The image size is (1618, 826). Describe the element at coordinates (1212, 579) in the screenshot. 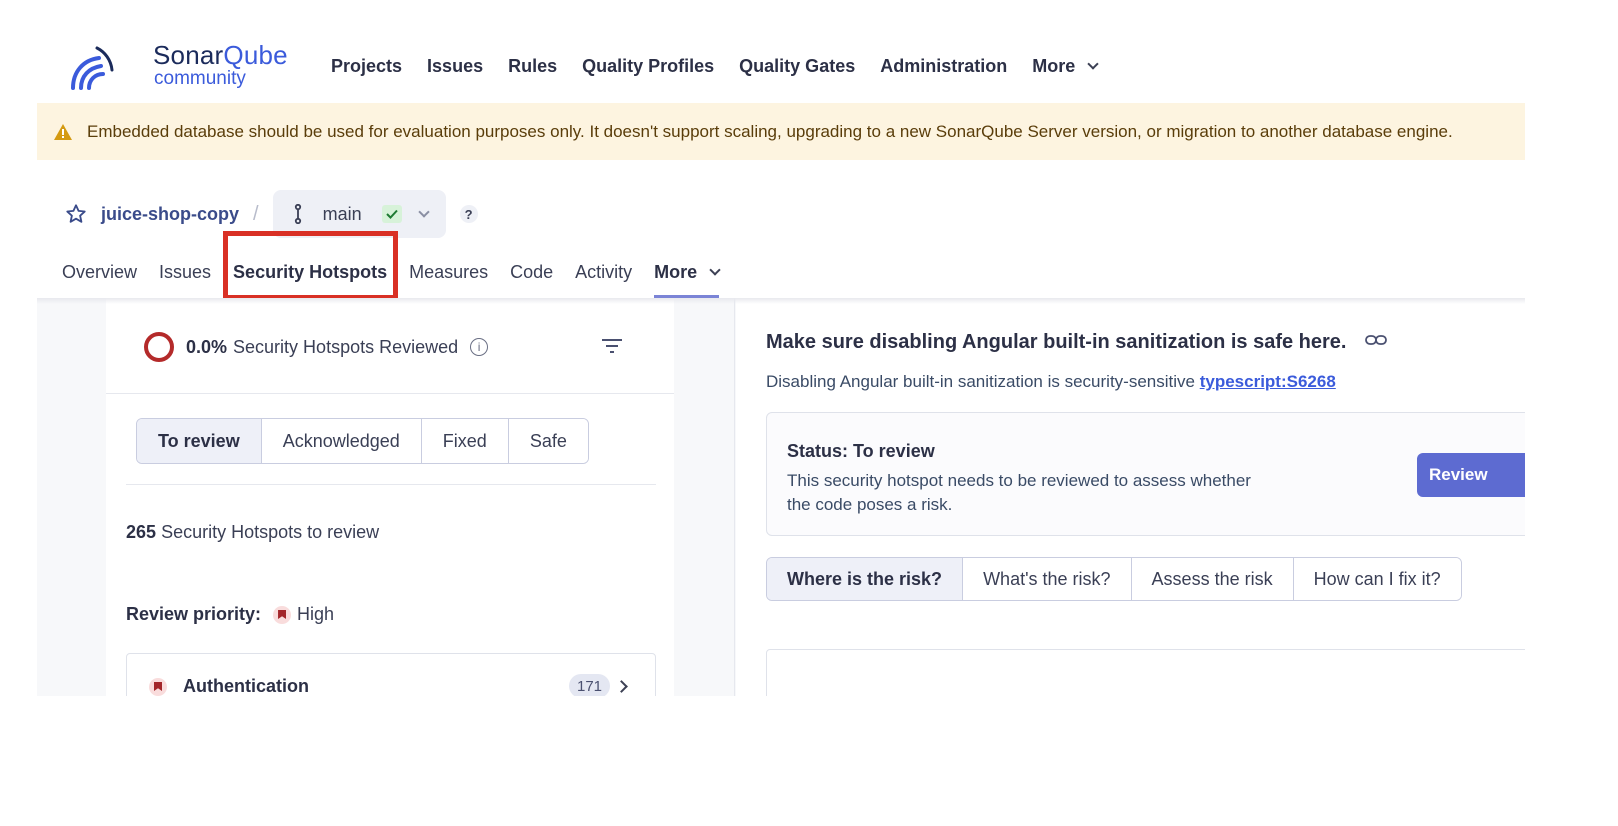

I see `tab-assess-the-risk: Assess the risk` at that location.